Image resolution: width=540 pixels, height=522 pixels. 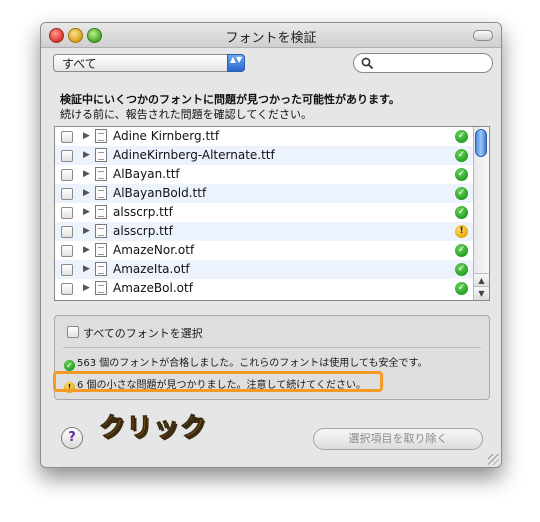 What do you see at coordinates (151, 269) in the screenshot?
I see `font-file-name: AmazeIta.otf` at bounding box center [151, 269].